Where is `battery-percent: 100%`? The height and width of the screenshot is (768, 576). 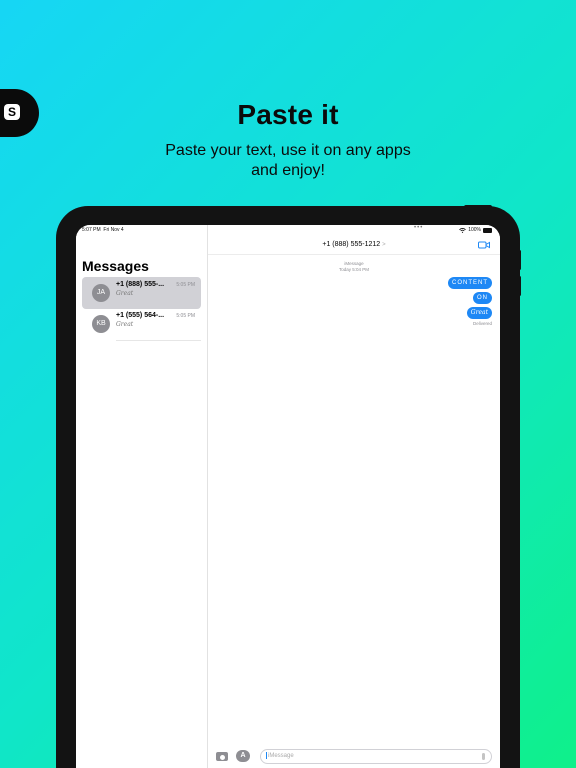
battery-percent: 100% is located at coordinates (474, 230).